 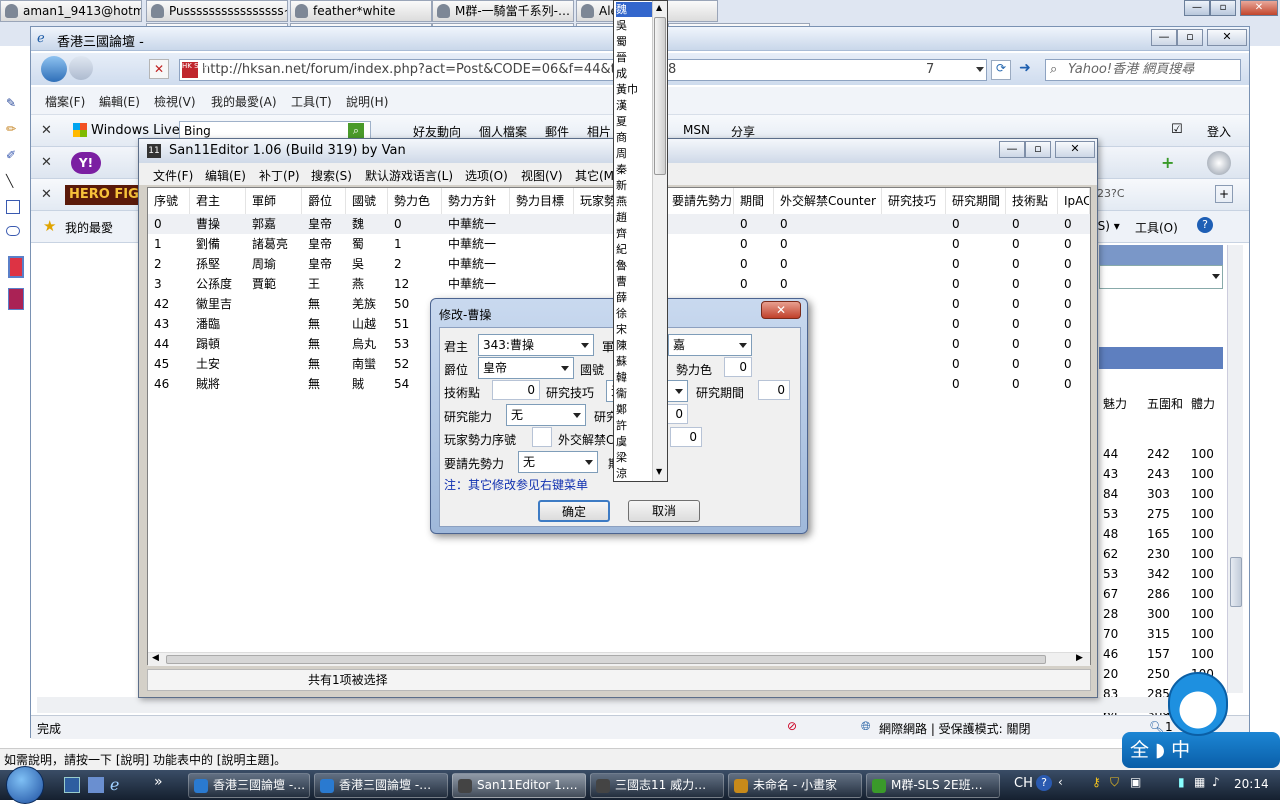 What do you see at coordinates (1023, 783) in the screenshot?
I see `language-indicator: CH` at bounding box center [1023, 783].